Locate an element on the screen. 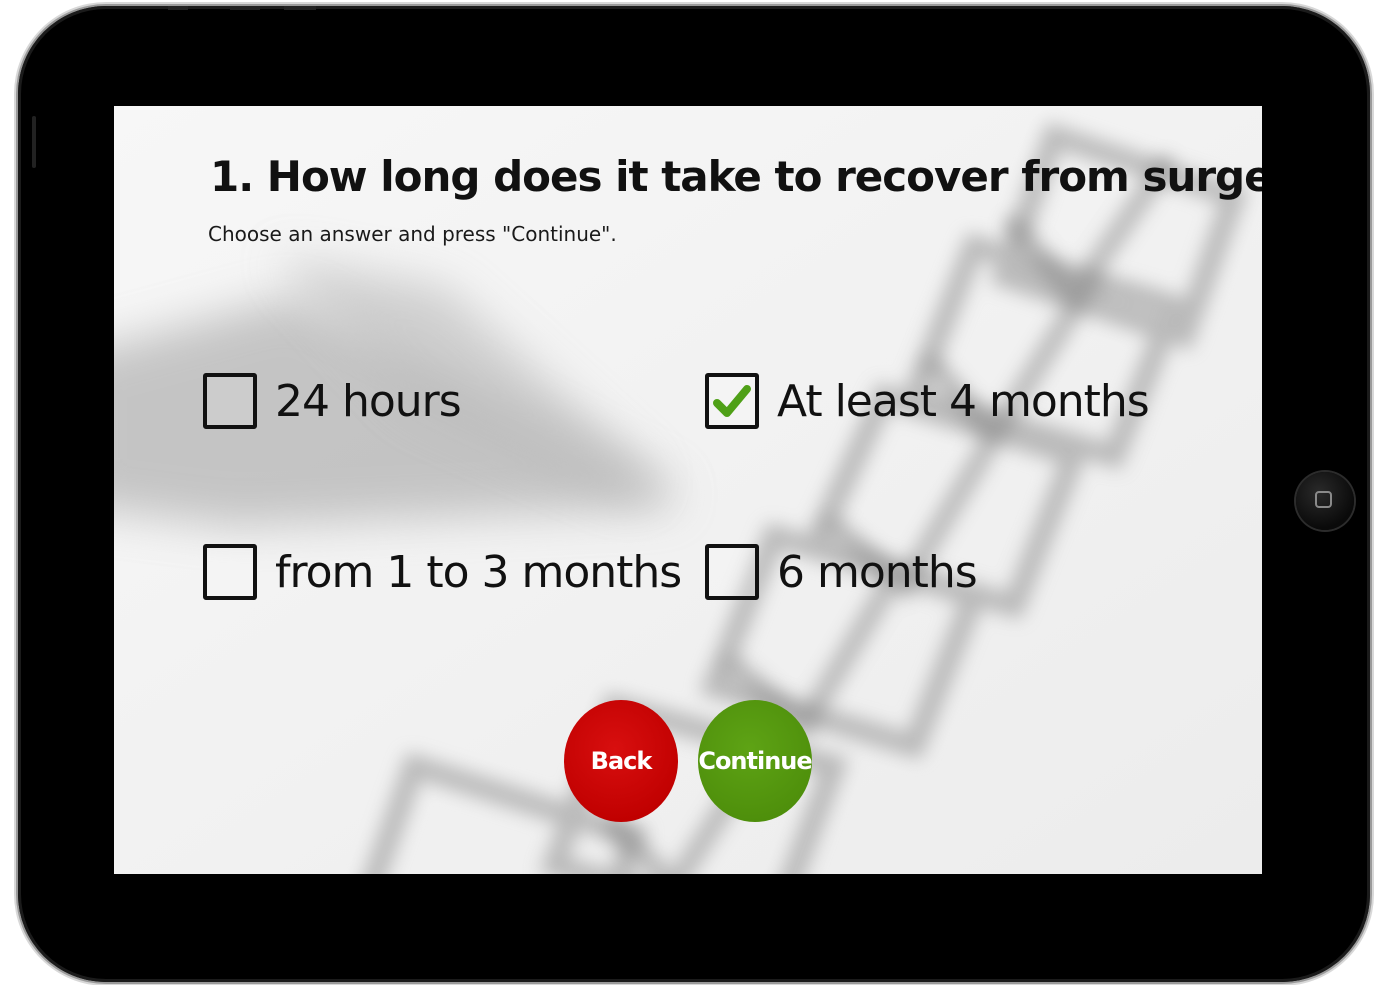 The height and width of the screenshot is (985, 1377). option-24-hours: 24 hours is located at coordinates (332, 401).